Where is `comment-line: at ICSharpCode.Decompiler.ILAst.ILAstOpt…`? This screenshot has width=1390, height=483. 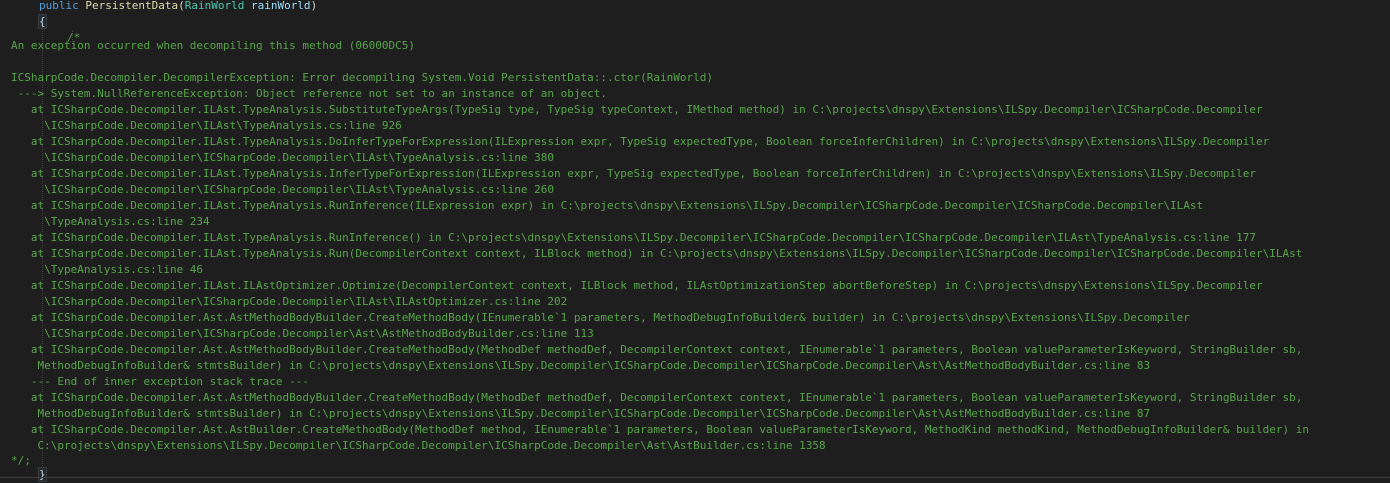 comment-line: at ICSharpCode.Decompiler.ILAst.ILAstOpt… is located at coordinates (637, 285).